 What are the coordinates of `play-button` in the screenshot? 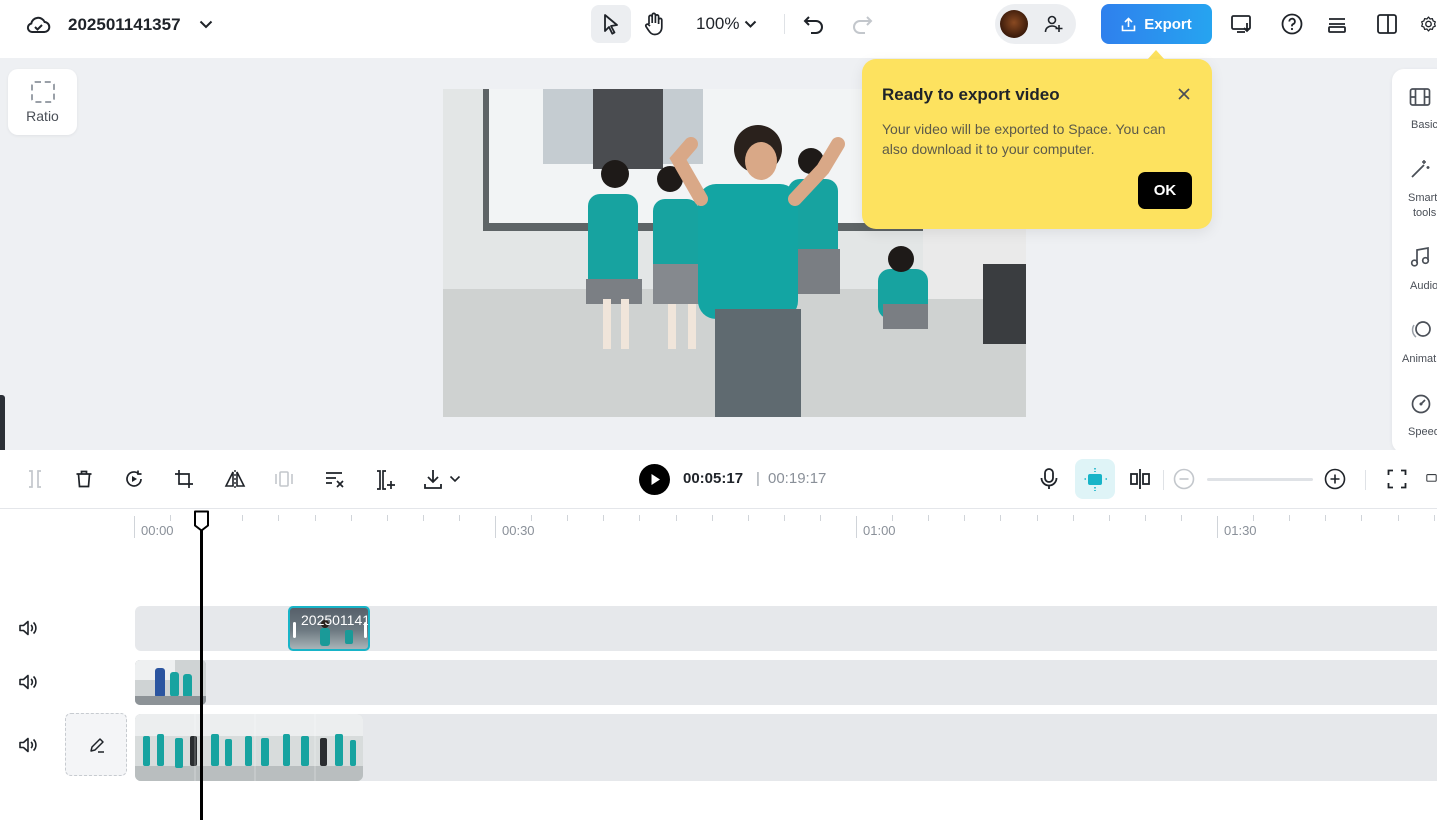 It's located at (654, 479).